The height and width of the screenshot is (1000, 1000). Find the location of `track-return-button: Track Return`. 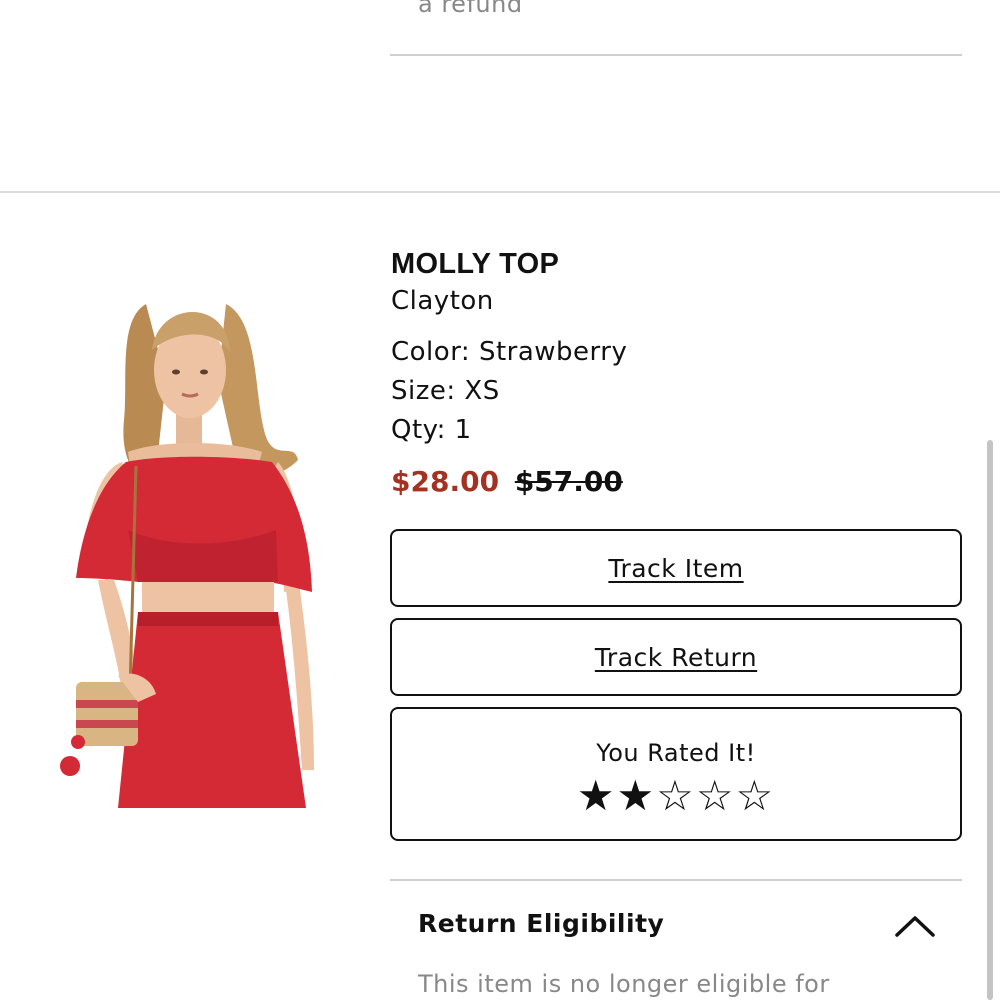

track-return-button: Track Return is located at coordinates (676, 657).